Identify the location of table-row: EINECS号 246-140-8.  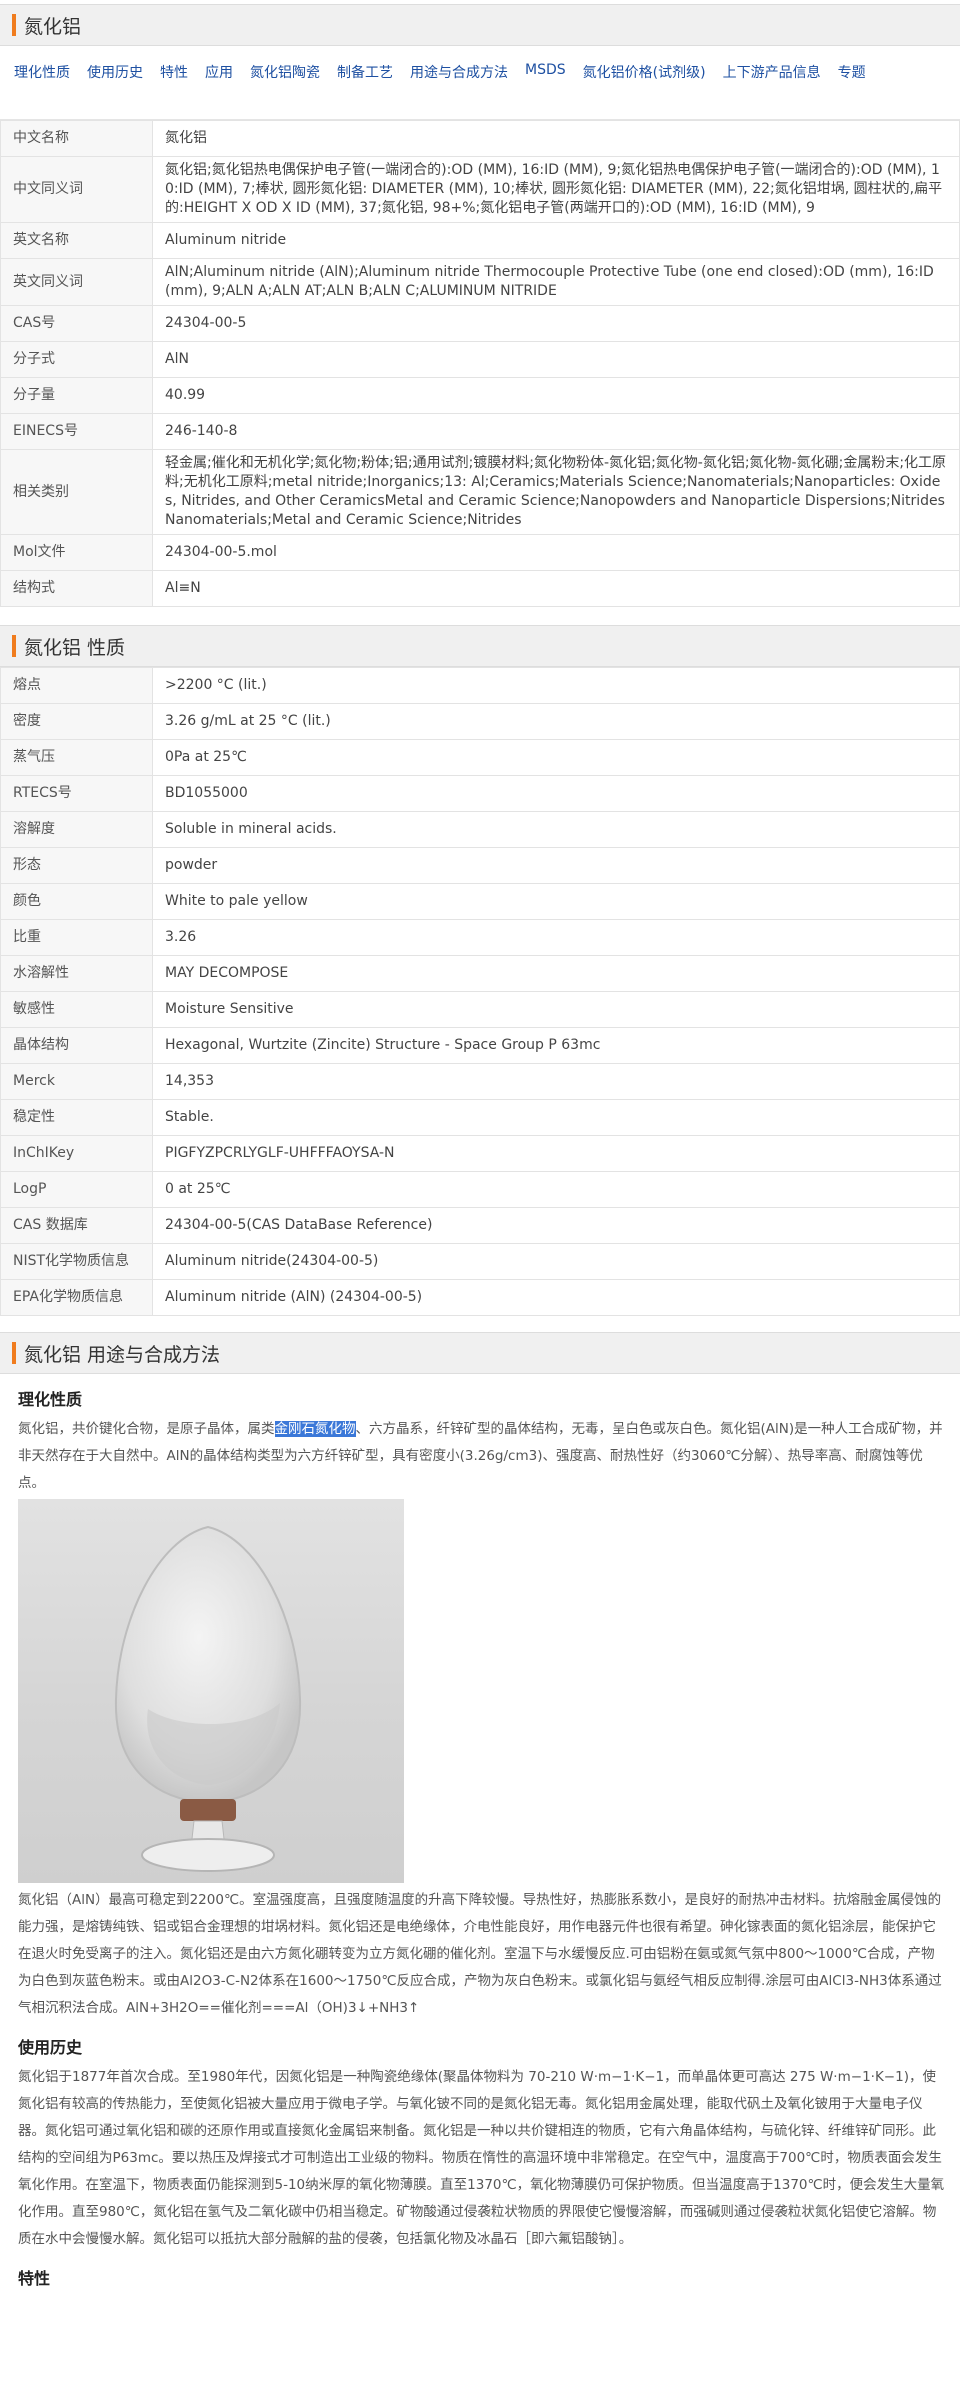
(480, 431).